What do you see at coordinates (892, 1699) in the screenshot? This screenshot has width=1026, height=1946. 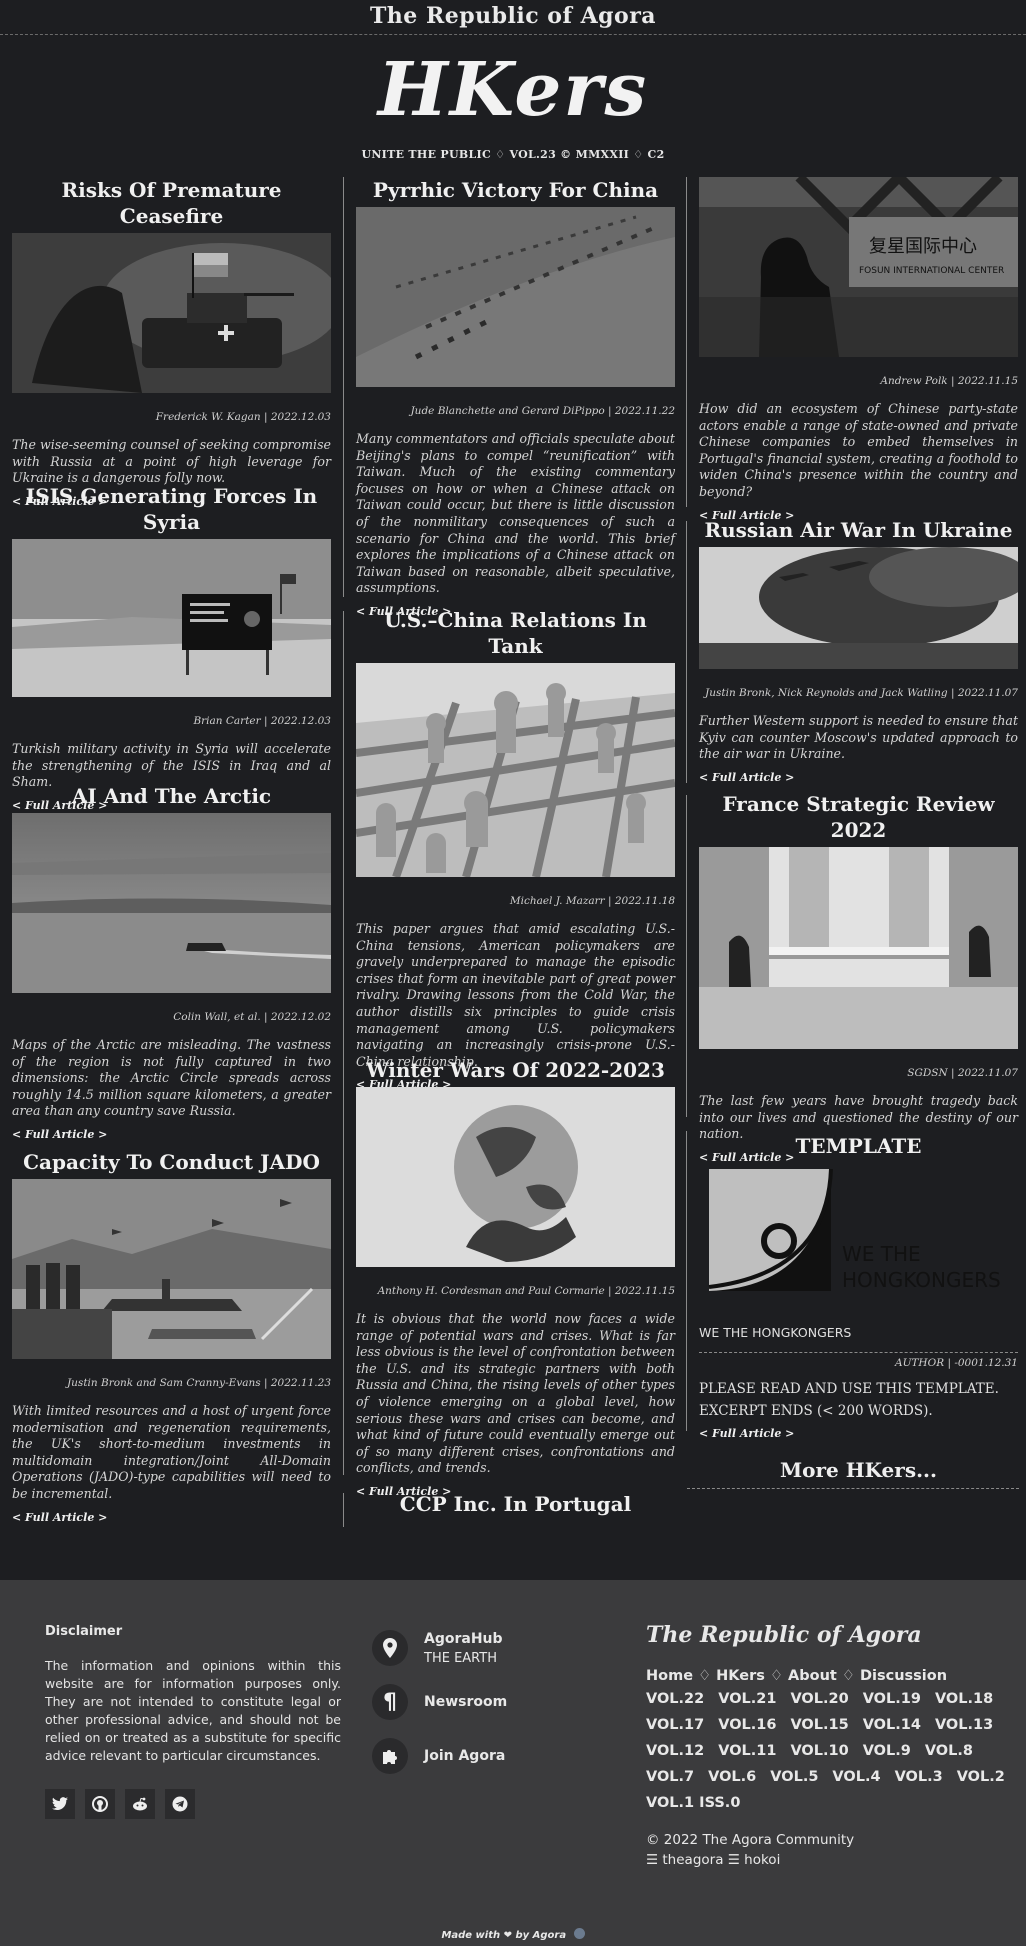 I see `volume-link: VOL.19` at bounding box center [892, 1699].